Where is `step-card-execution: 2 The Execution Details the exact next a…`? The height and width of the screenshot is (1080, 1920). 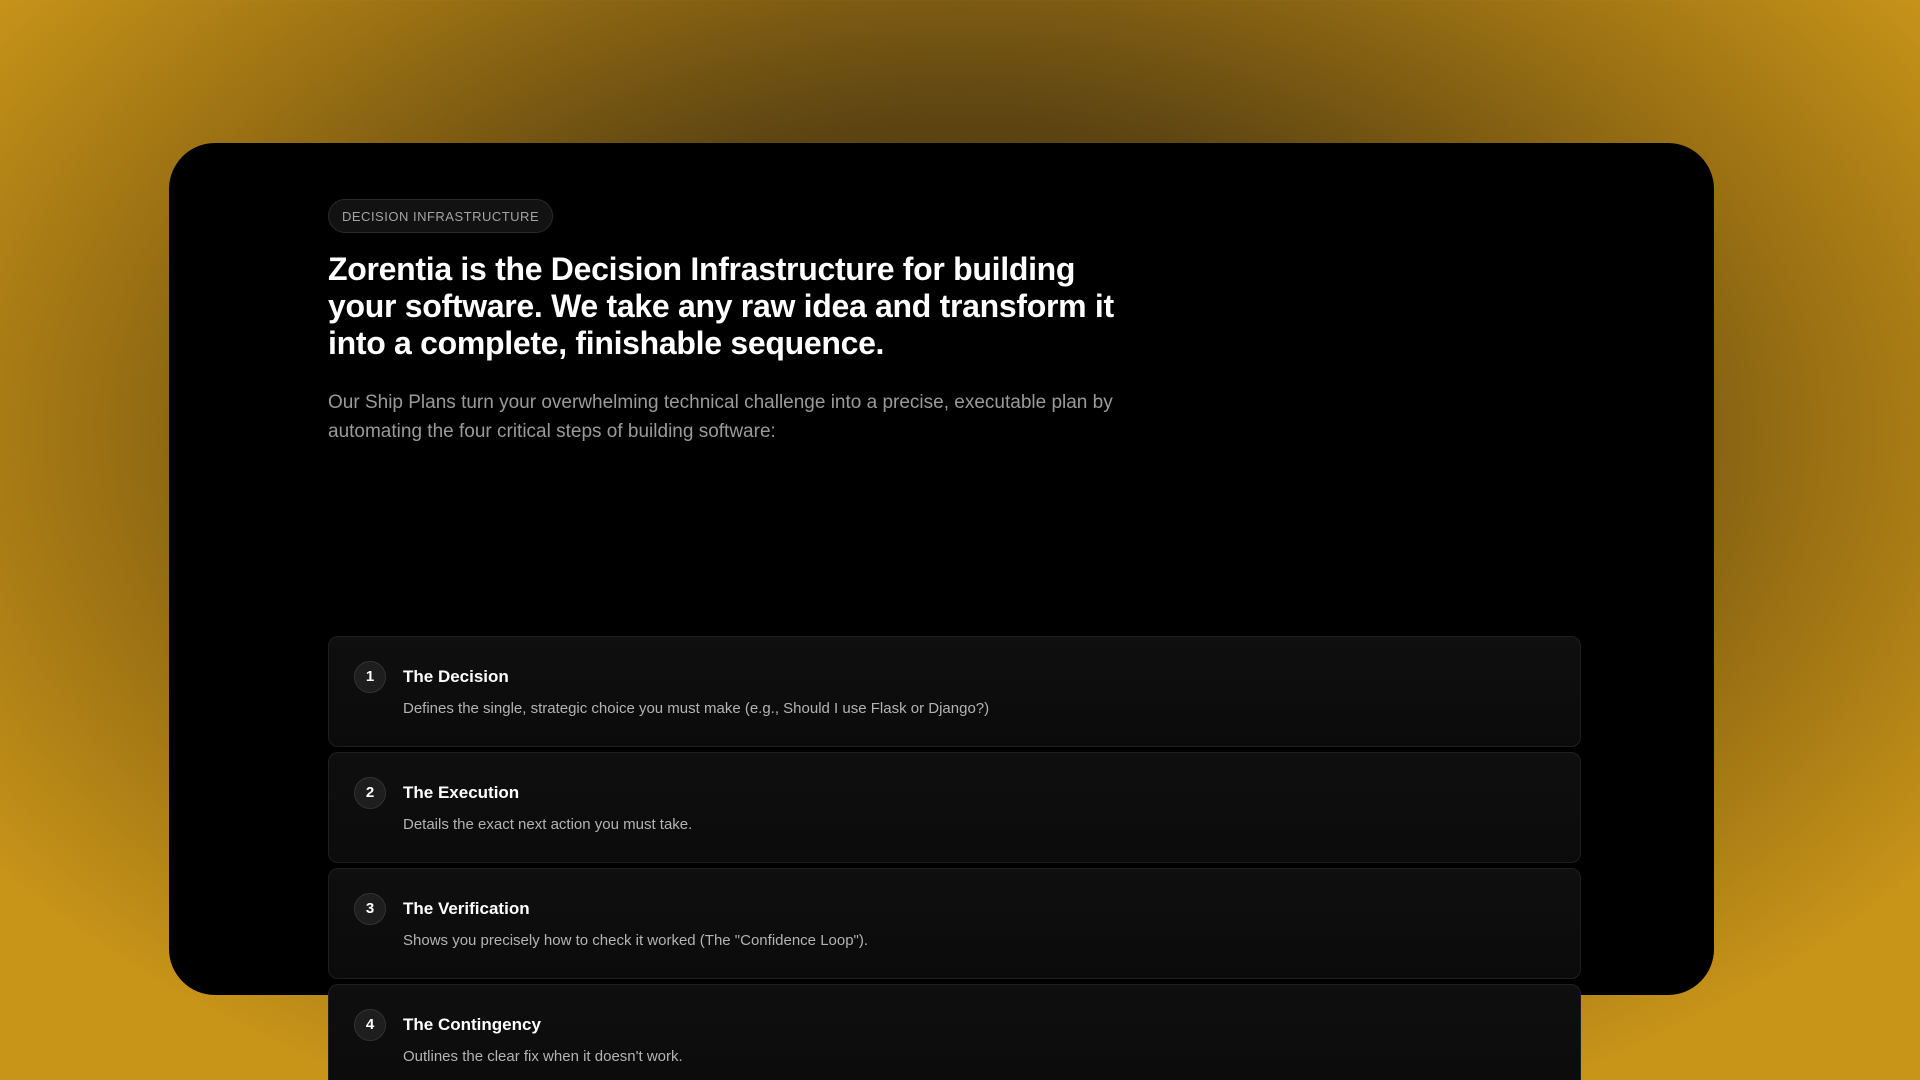 step-card-execution: 2 The Execution Details the exact next a… is located at coordinates (954, 807).